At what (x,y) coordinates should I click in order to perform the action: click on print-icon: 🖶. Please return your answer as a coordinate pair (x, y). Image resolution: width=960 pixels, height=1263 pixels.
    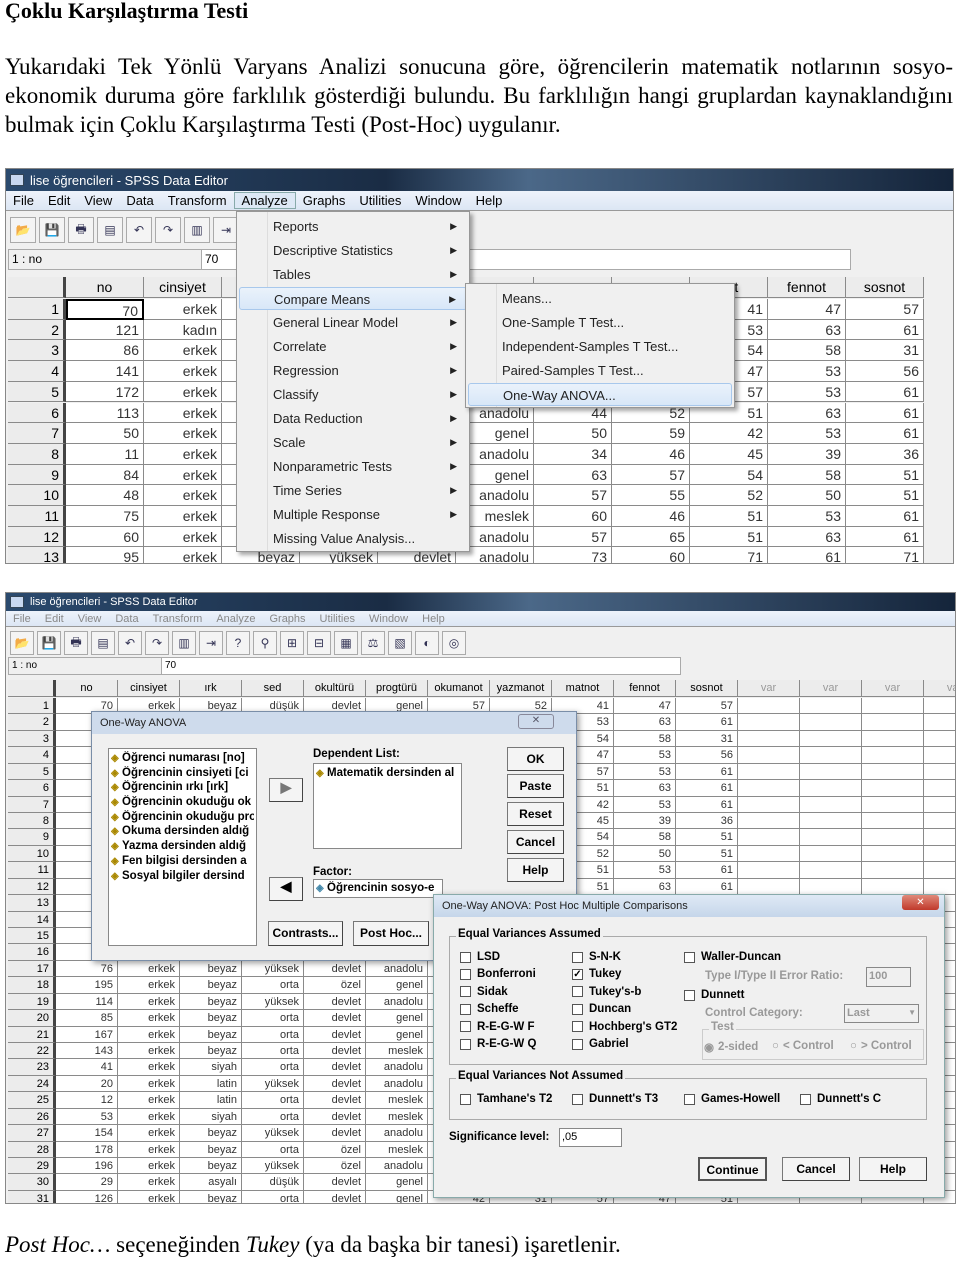
    Looking at the image, I should click on (81, 230).